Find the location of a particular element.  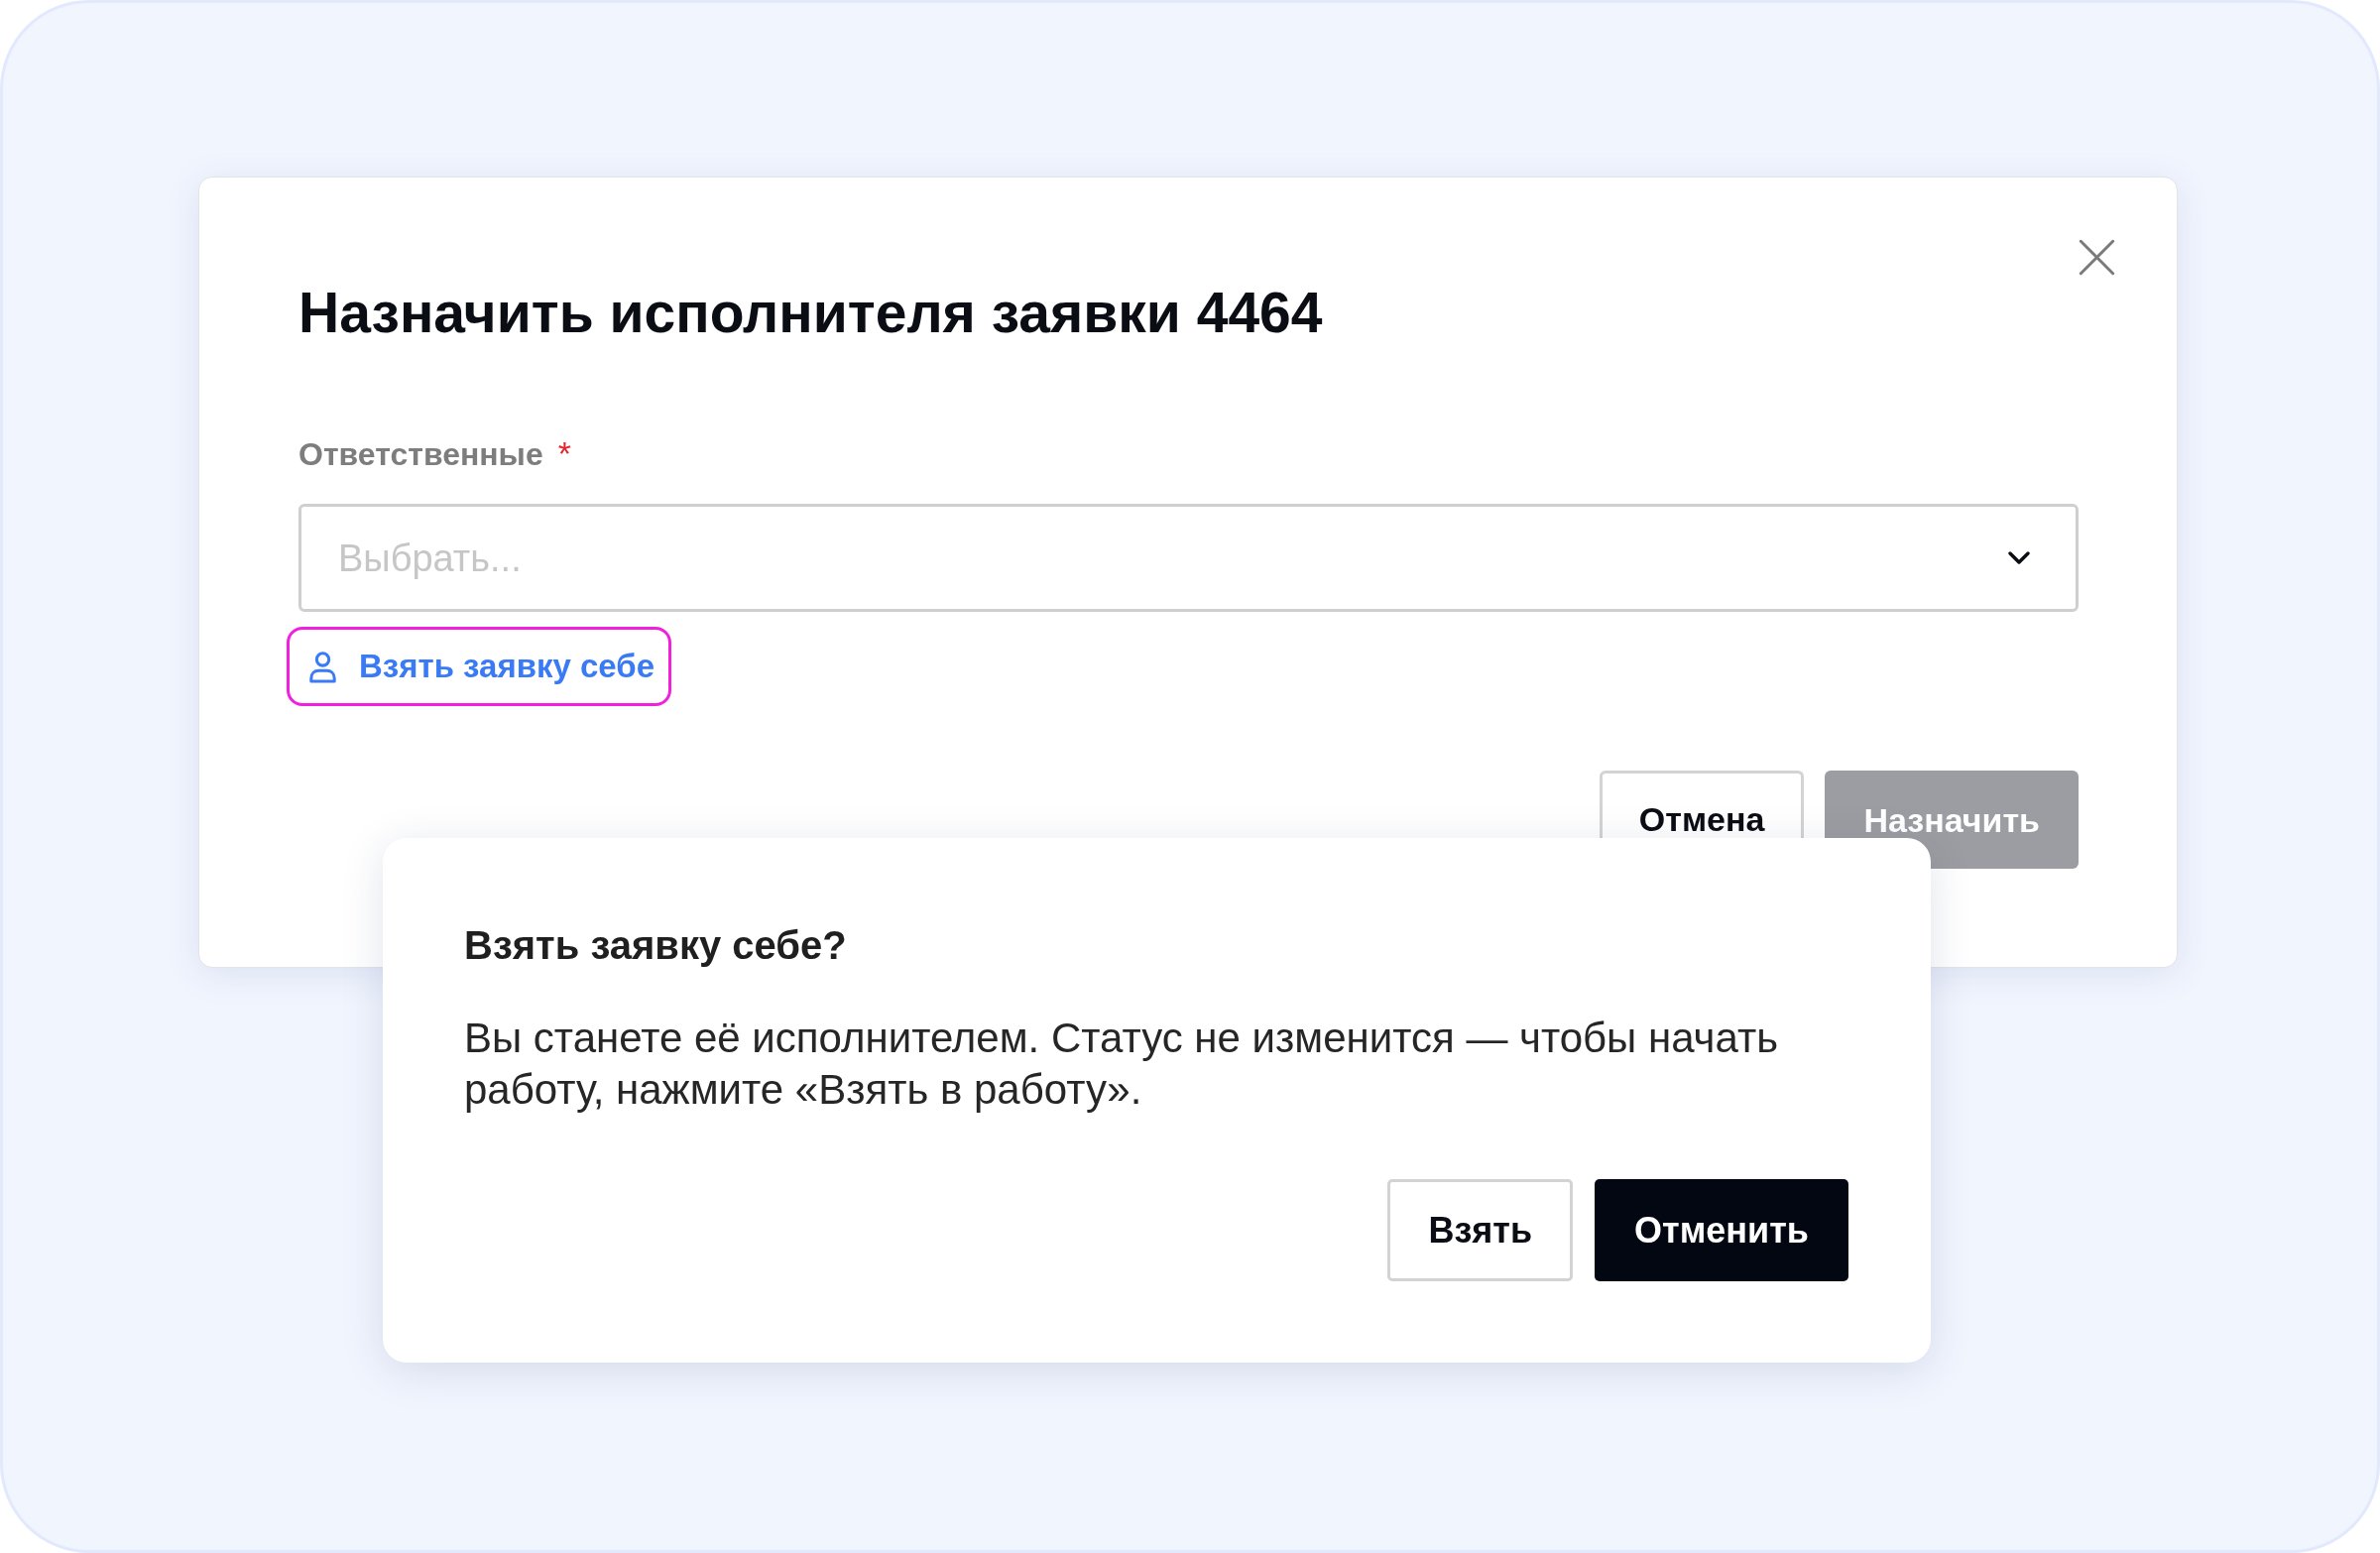

popup-message: Вы станете её исполнителем. Статус не изменится — чтобы начать работу, нажмите «Взять в работу». is located at coordinates (1122, 1064).